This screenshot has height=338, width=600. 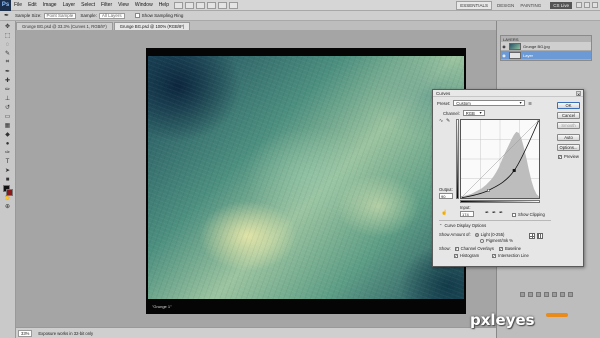 What do you see at coordinates (571, 156) in the screenshot?
I see `preview-label: Preview` at bounding box center [571, 156].